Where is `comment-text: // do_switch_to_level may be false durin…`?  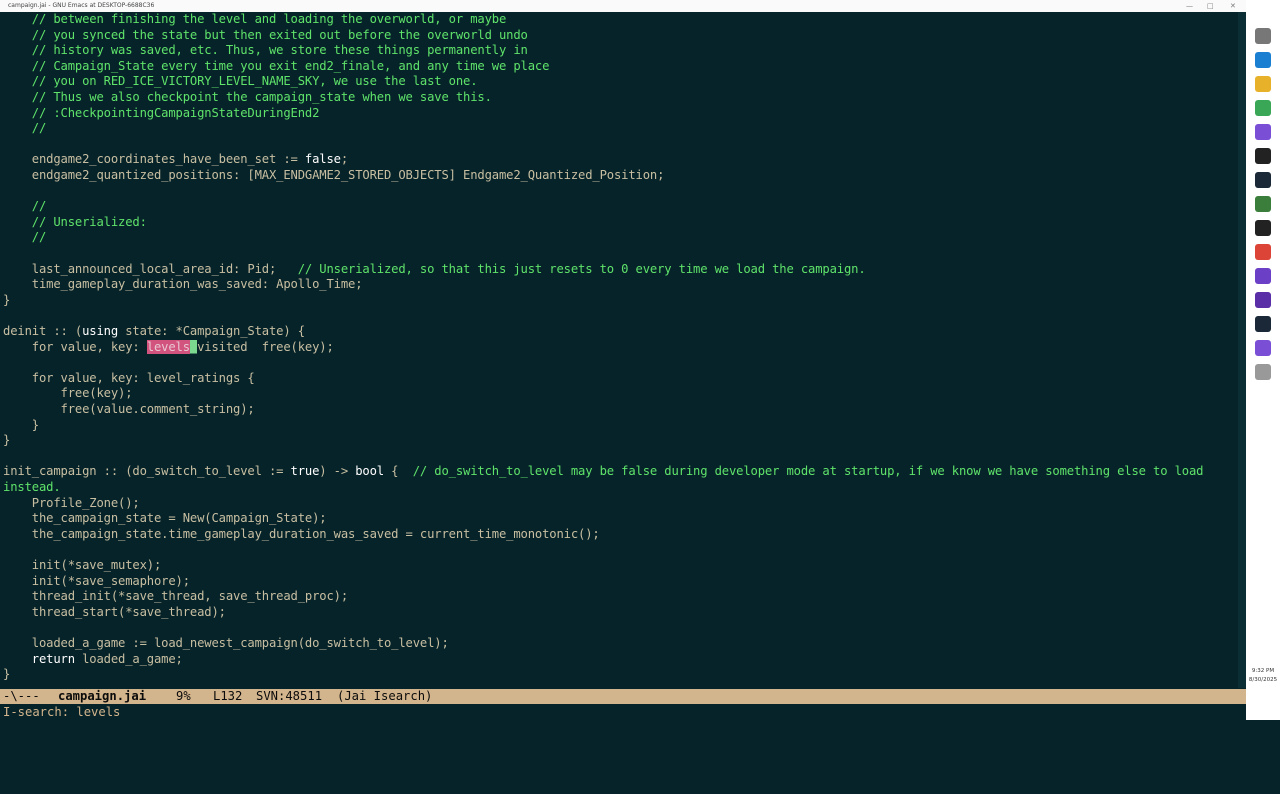
comment-text: // do_switch_to_level may be false durin… is located at coordinates (808, 471).